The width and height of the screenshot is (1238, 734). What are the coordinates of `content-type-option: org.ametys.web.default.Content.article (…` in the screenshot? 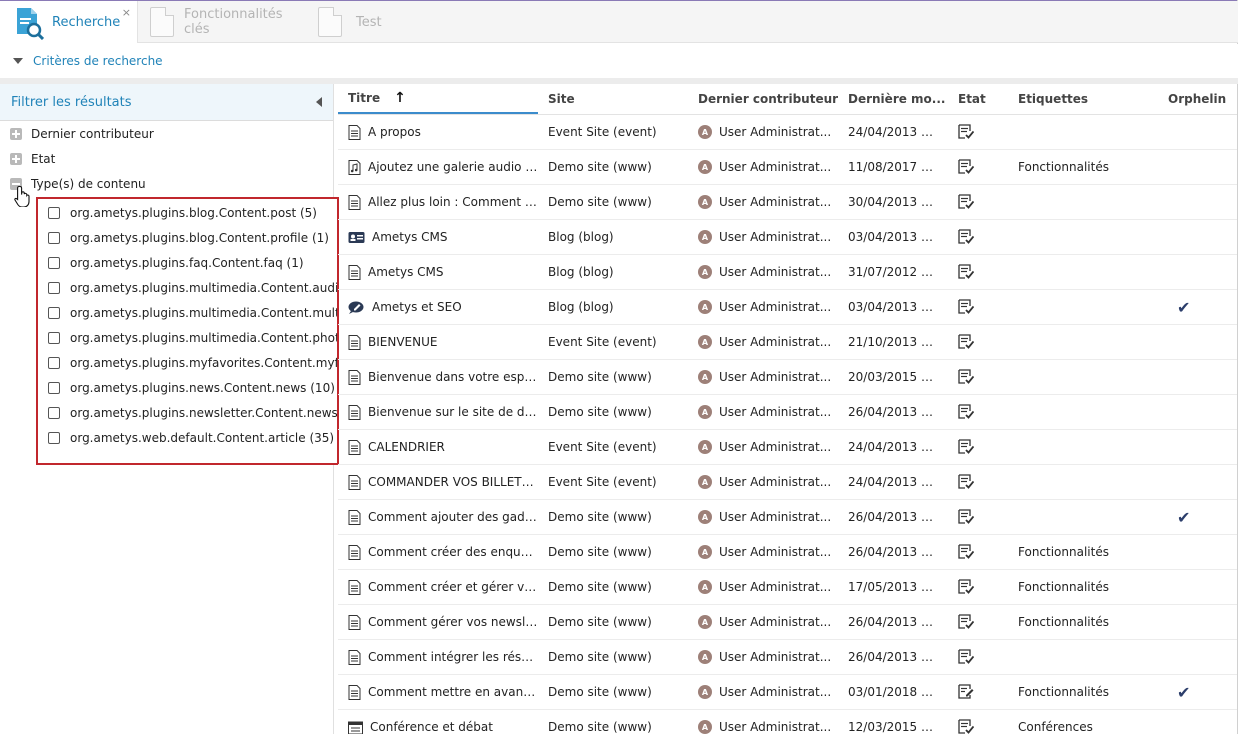 It's located at (187, 437).